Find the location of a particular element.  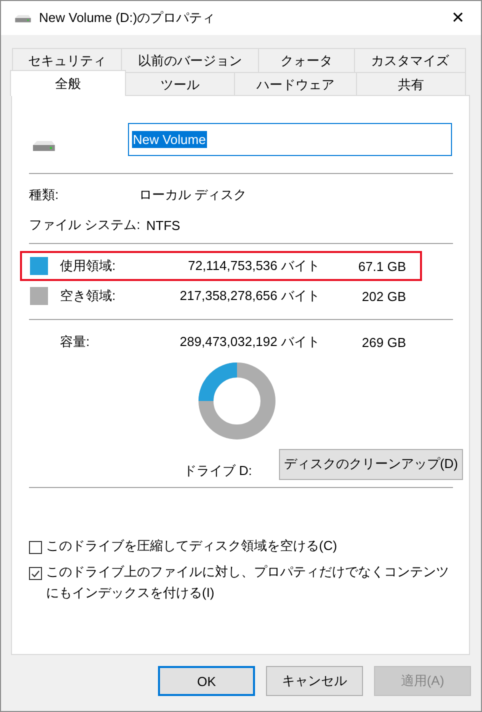

dialog-button: OK is located at coordinates (206, 681).